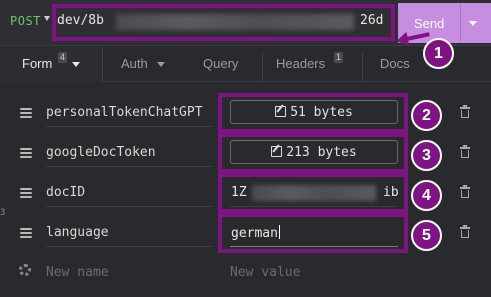 This screenshot has width=491, height=297. I want to click on param-name: personalTokenChatGPT, so click(124, 112).